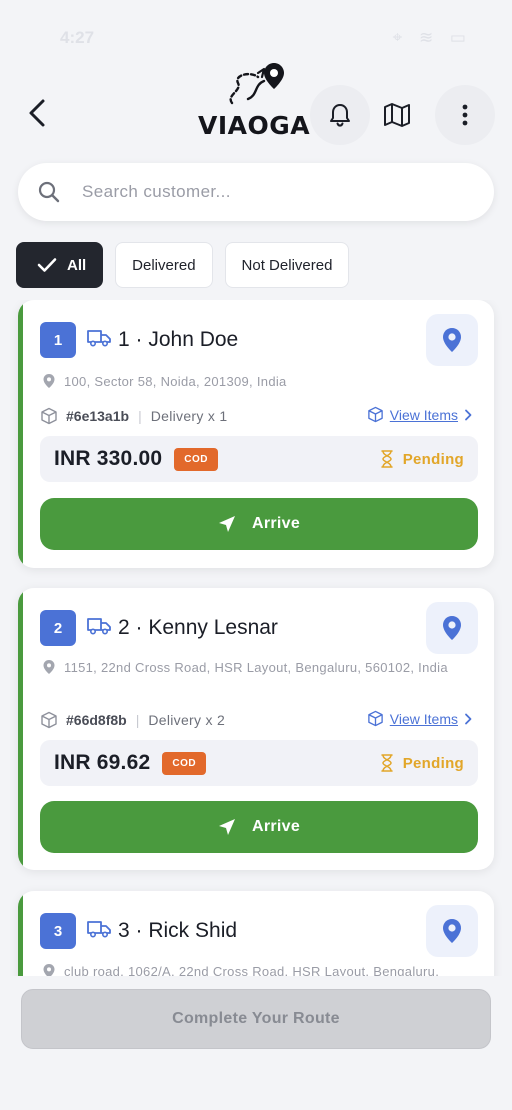 The image size is (512, 1110). Describe the element at coordinates (60, 265) in the screenshot. I see `filter-all-chip: All` at that location.